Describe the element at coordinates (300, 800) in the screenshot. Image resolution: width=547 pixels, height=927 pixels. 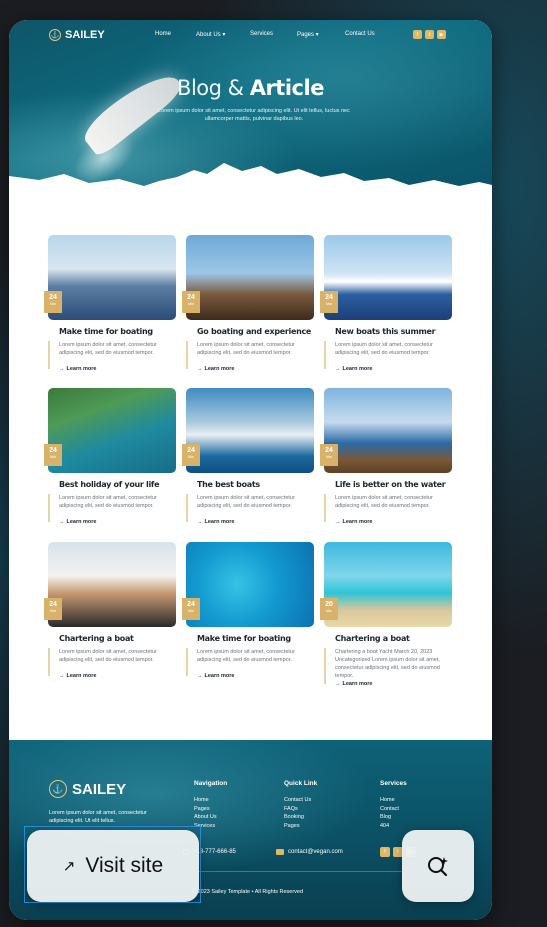
I see `footer-link: Contact Us` at that location.